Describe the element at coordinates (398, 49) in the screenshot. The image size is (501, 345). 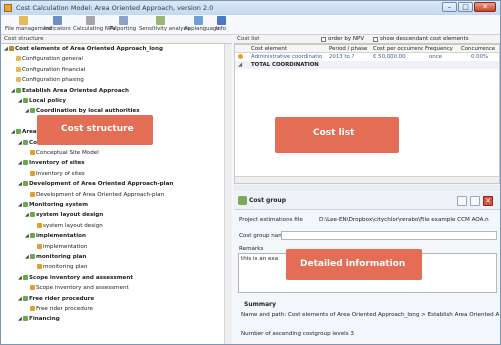
I see `column-header: Cost per occurrence` at that location.